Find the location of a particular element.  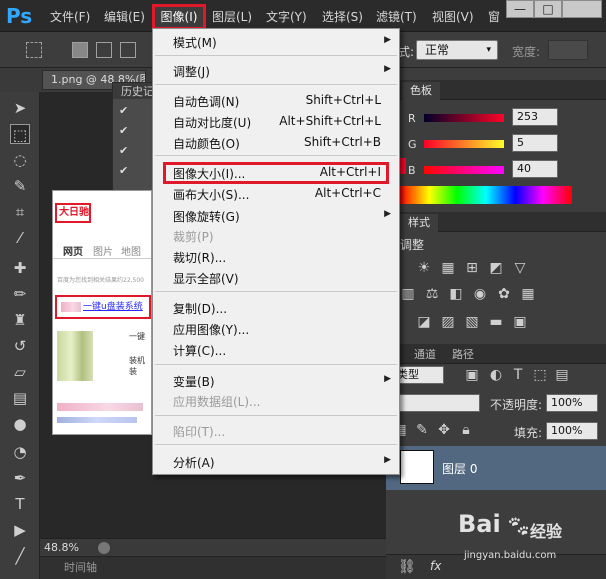

menu-item-crop: 裁剪(P) is located at coordinates (193, 236).